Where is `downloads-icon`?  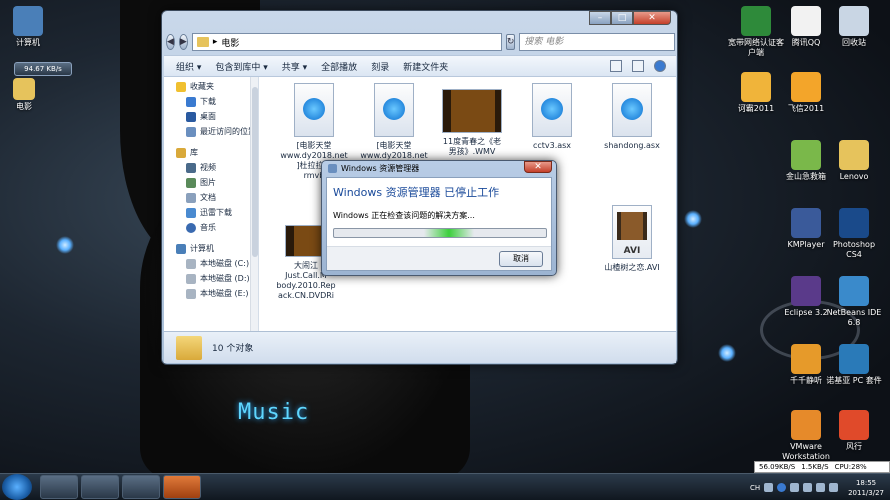 downloads-icon is located at coordinates (191, 101).